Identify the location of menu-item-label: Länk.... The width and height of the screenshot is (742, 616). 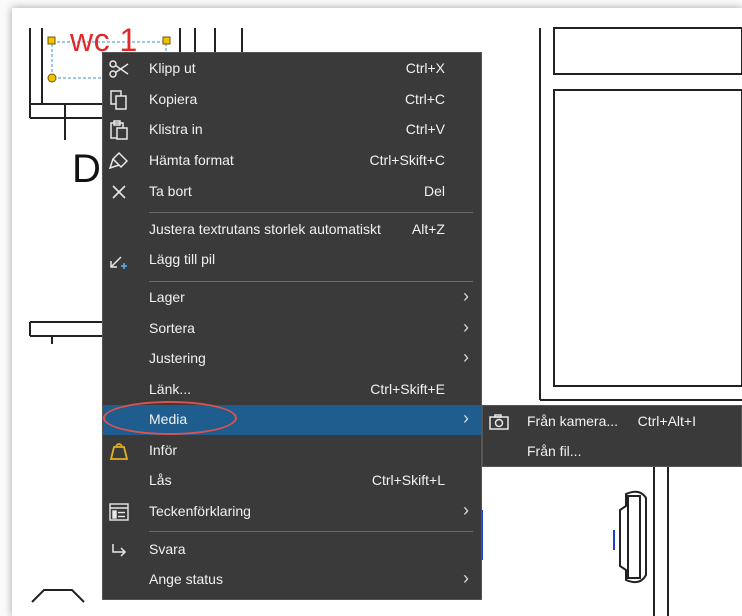
(170, 389).